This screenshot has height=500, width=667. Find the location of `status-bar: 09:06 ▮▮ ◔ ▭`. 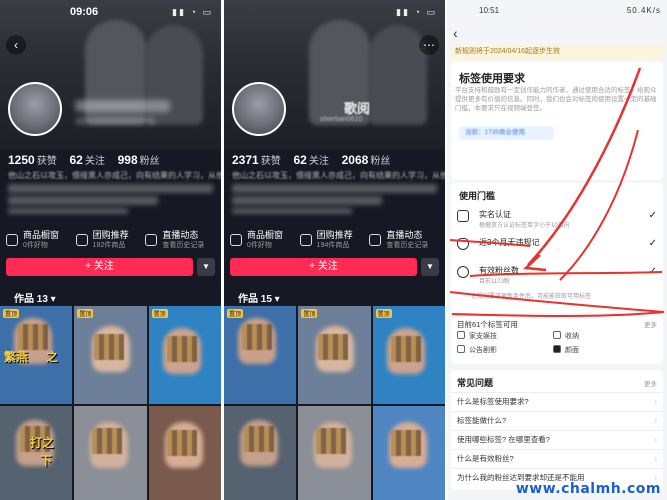

status-bar: 09:06 ▮▮ ◔ ▭ is located at coordinates (110, 12).